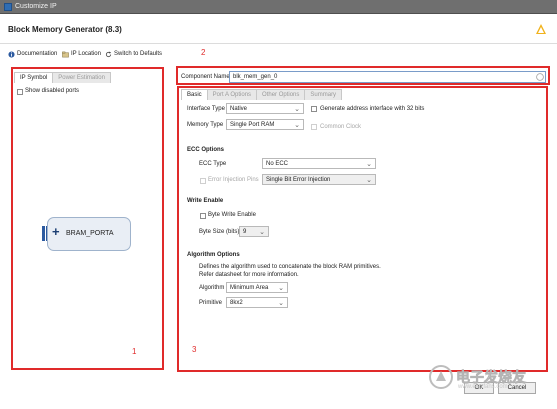  Describe the element at coordinates (323, 94) in the screenshot. I see `tab-summary: Summary` at that location.